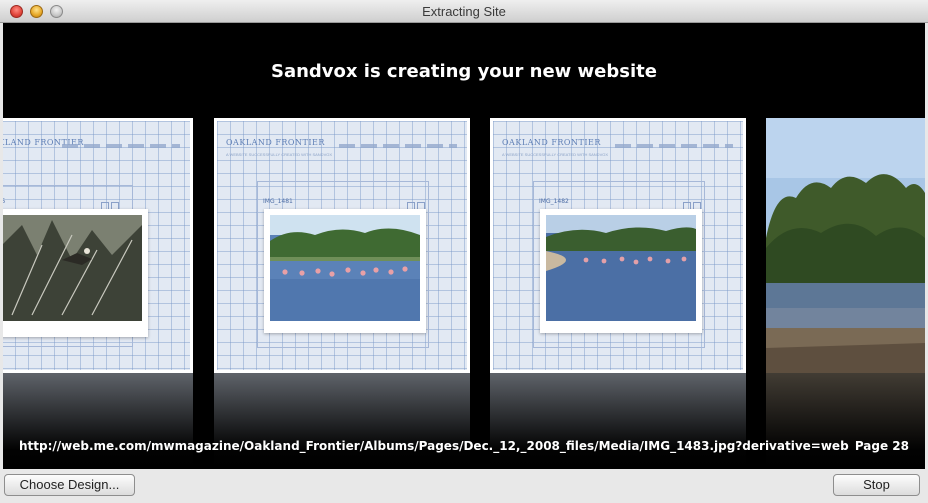 The width and height of the screenshot is (928, 503). I want to click on progress-headline: Sandvox is creating your new website, so click(464, 71).